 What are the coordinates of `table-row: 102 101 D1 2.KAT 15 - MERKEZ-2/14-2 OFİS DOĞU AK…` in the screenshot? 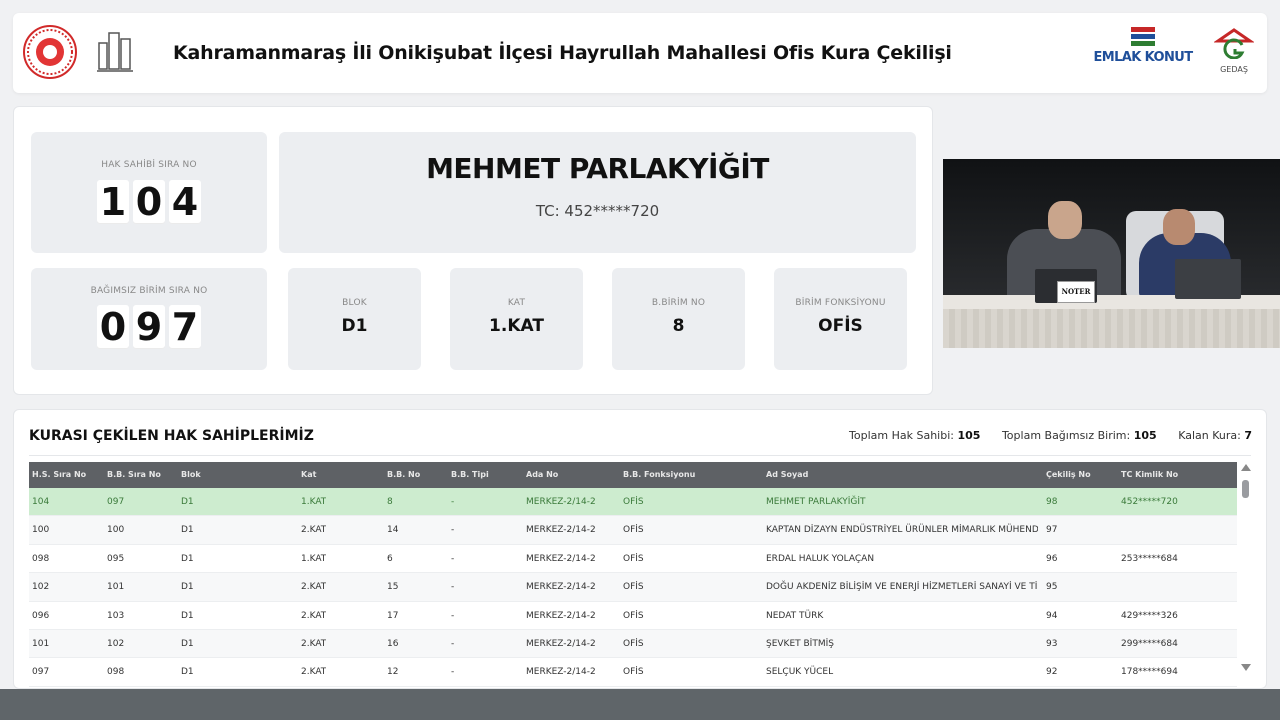 It's located at (633, 587).